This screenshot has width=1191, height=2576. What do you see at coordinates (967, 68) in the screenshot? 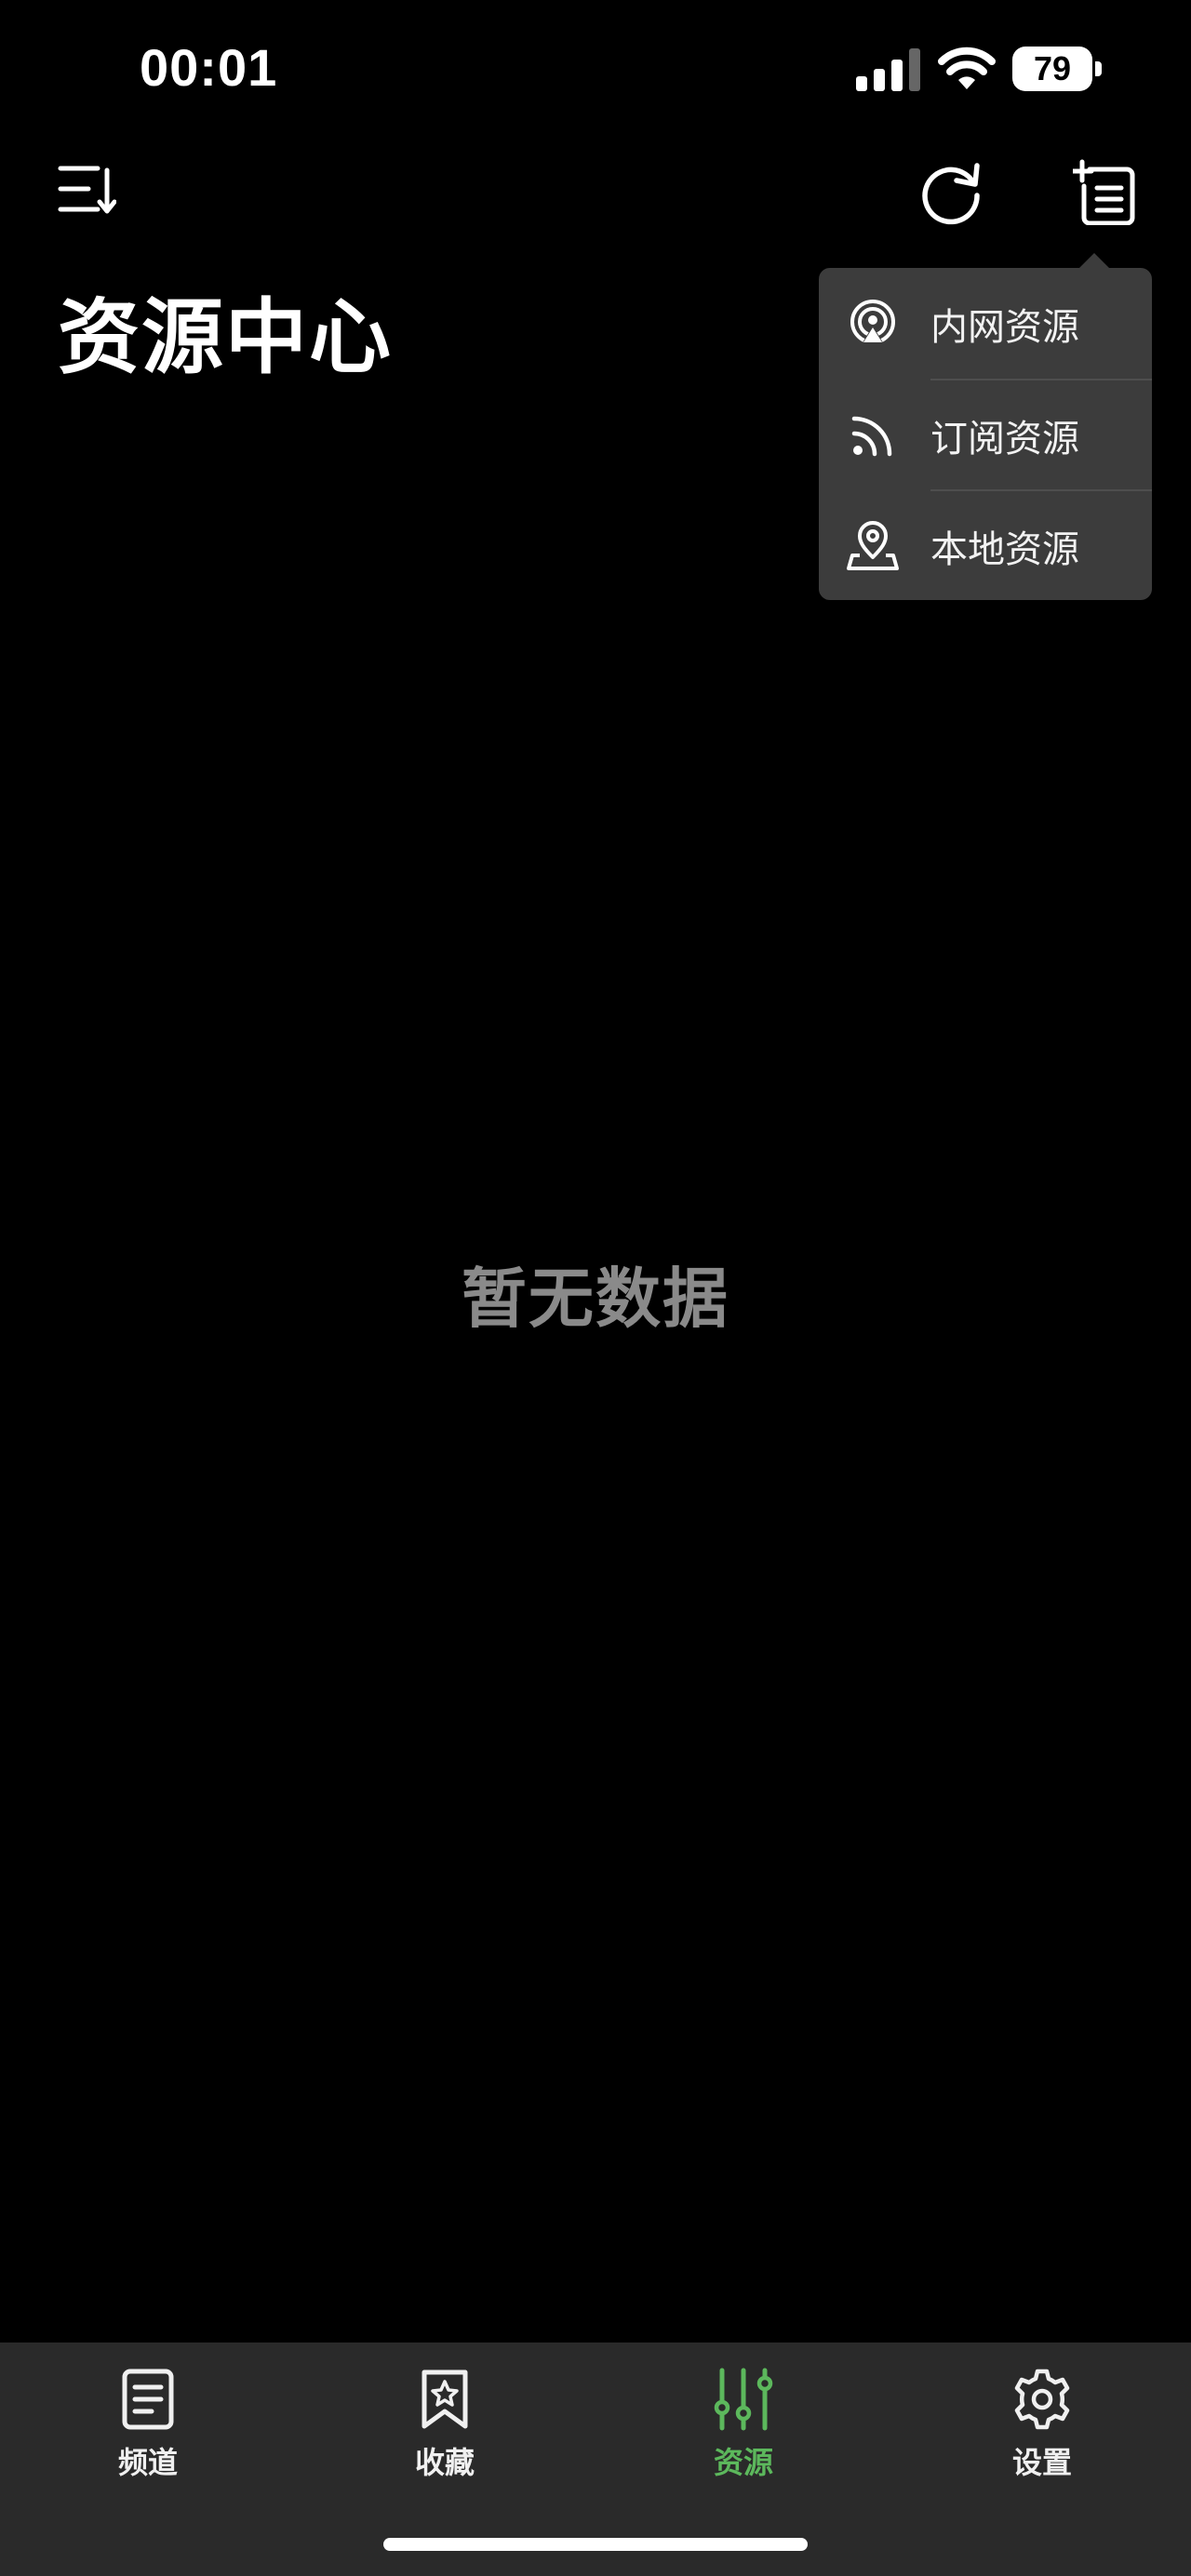
I see `wifi-icon` at bounding box center [967, 68].